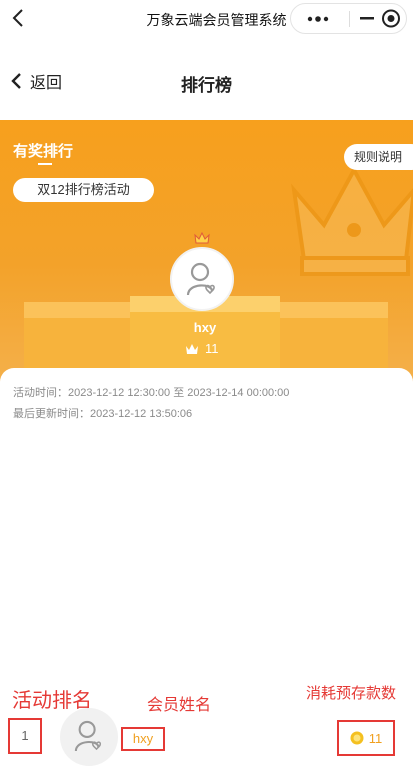  What do you see at coordinates (25, 736) in the screenshot?
I see `rank-number: 1` at bounding box center [25, 736].